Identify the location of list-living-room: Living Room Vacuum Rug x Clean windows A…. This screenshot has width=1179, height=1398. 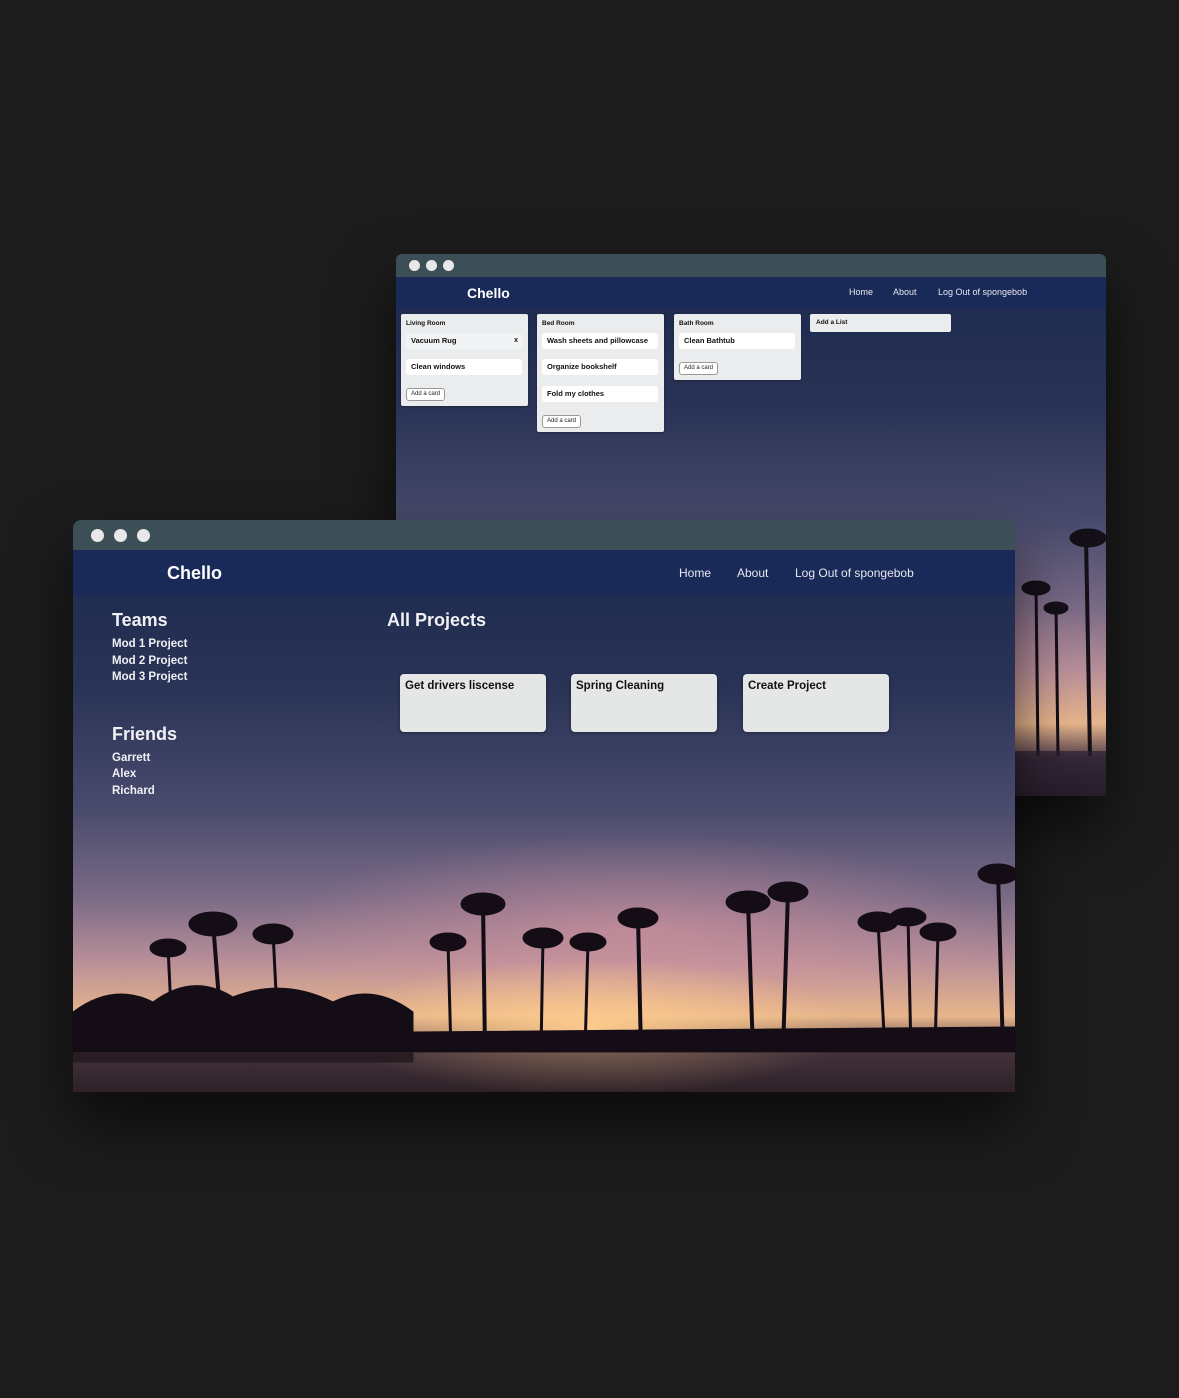
(464, 360).